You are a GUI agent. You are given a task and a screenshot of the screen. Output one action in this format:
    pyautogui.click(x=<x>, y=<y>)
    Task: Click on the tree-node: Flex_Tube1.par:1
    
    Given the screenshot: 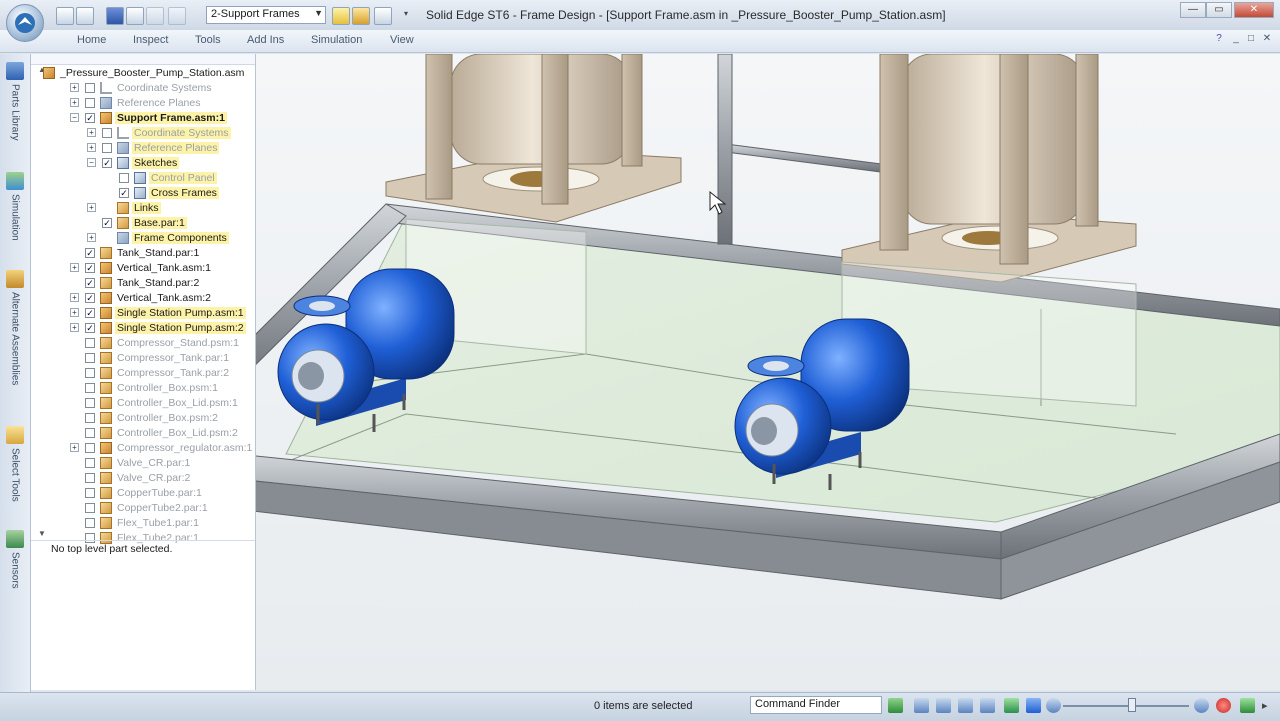 What is the action you would take?
    pyautogui.click(x=146, y=522)
    